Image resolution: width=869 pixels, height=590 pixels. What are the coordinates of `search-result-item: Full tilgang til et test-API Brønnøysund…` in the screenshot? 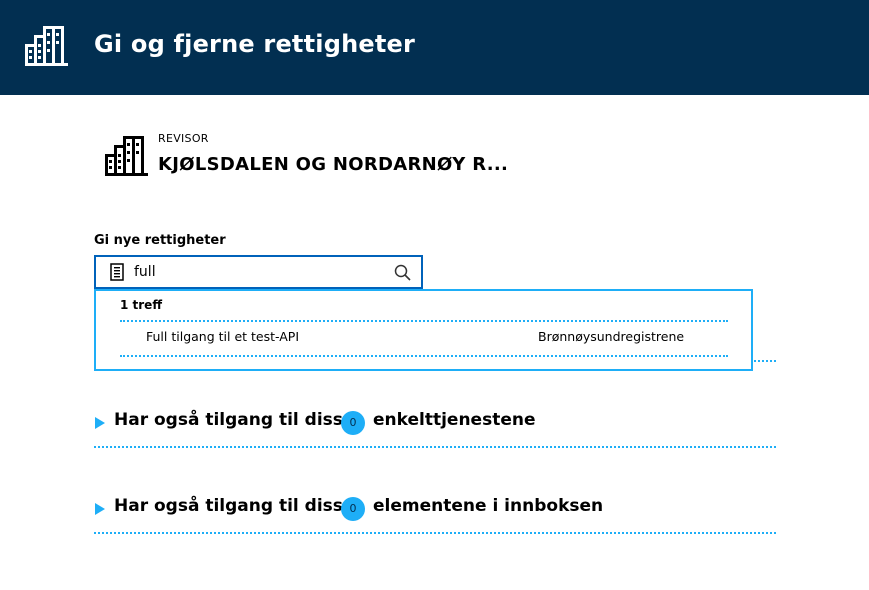 It's located at (424, 338).